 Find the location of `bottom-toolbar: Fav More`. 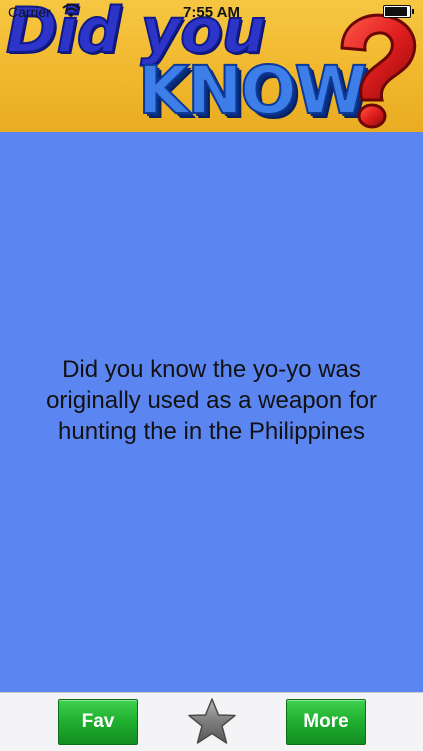

bottom-toolbar: Fav More is located at coordinates (211, 721).